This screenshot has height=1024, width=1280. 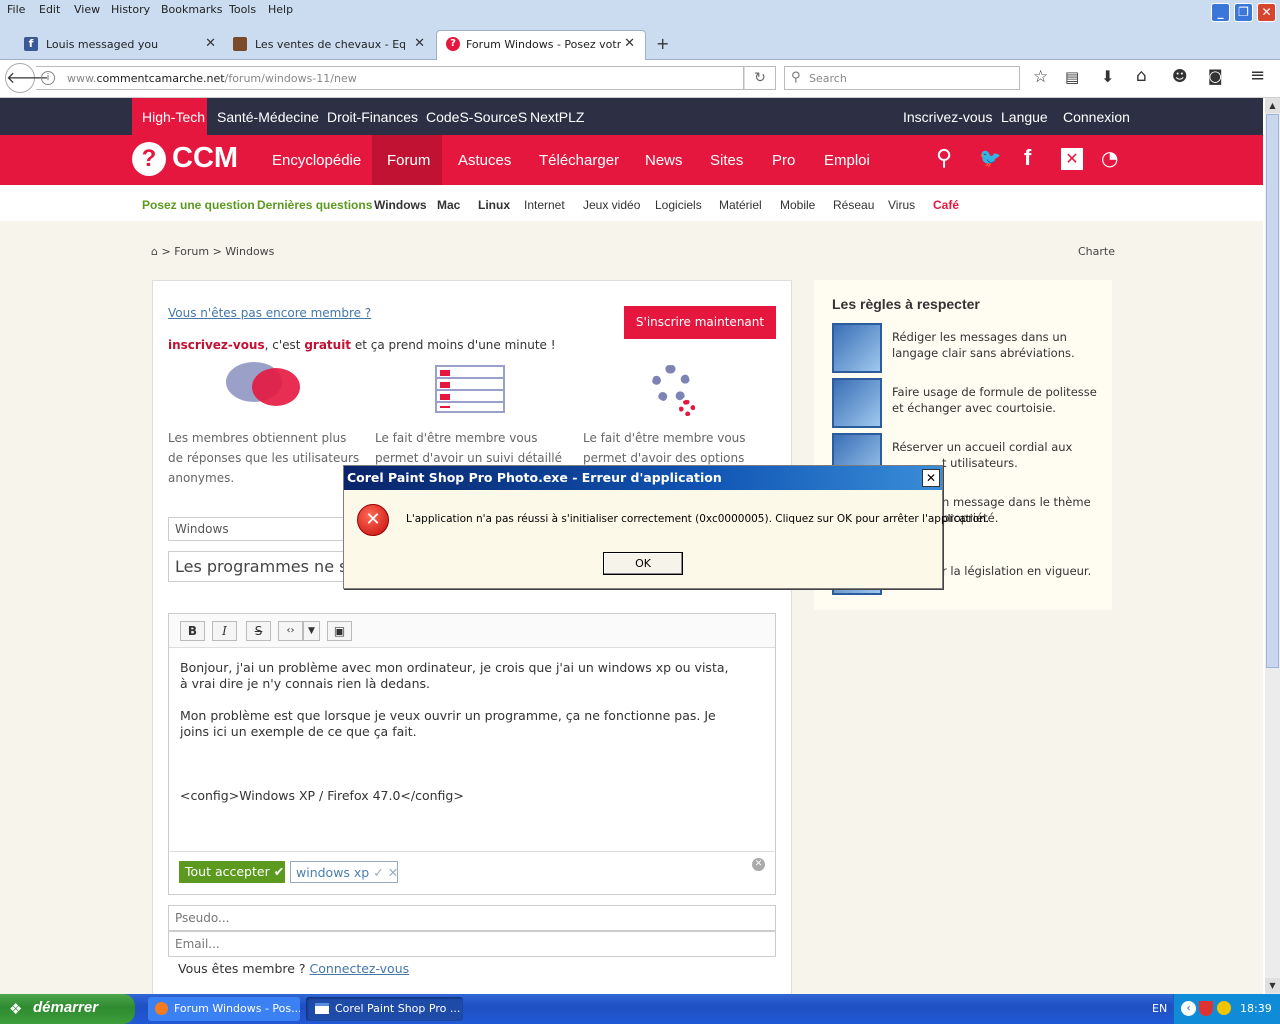 What do you see at coordinates (902, 78) in the screenshot?
I see `search-field: ⚲ Search` at bounding box center [902, 78].